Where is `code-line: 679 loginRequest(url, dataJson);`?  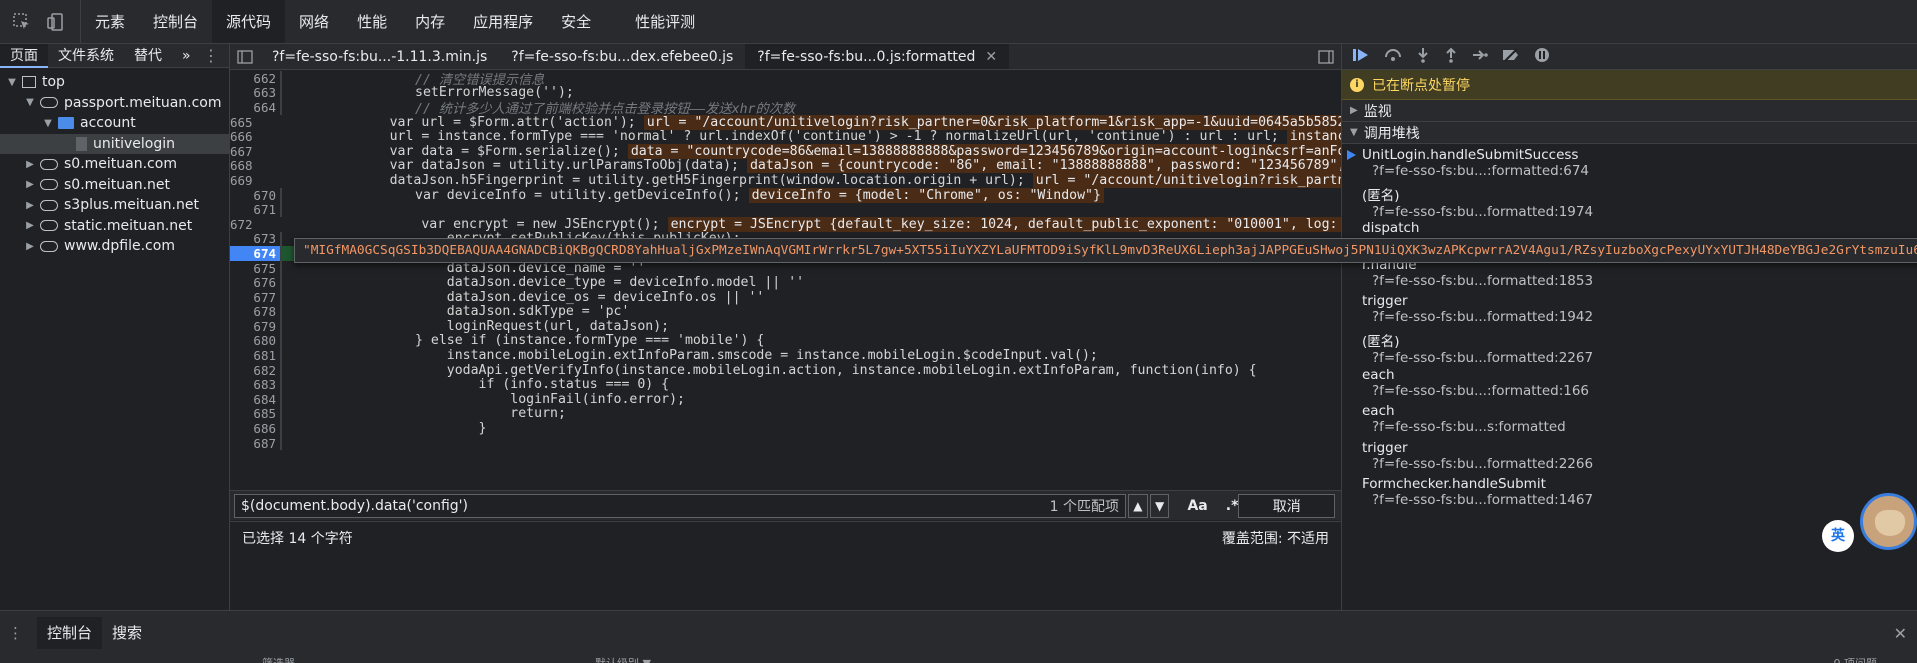
code-line: 679 loginRequest(url, dataJson); is located at coordinates (785, 326).